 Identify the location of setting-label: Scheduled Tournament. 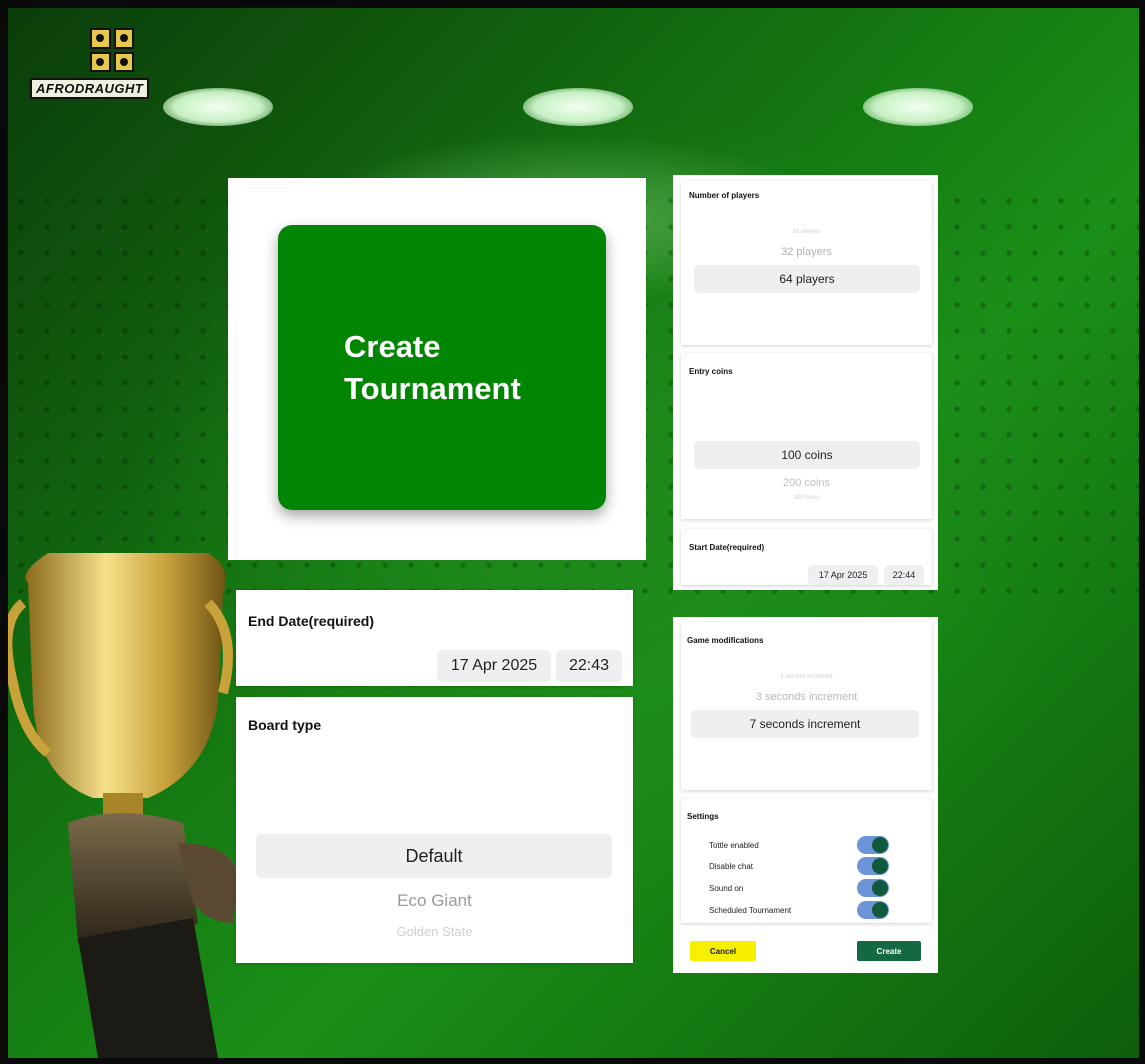
(750, 910).